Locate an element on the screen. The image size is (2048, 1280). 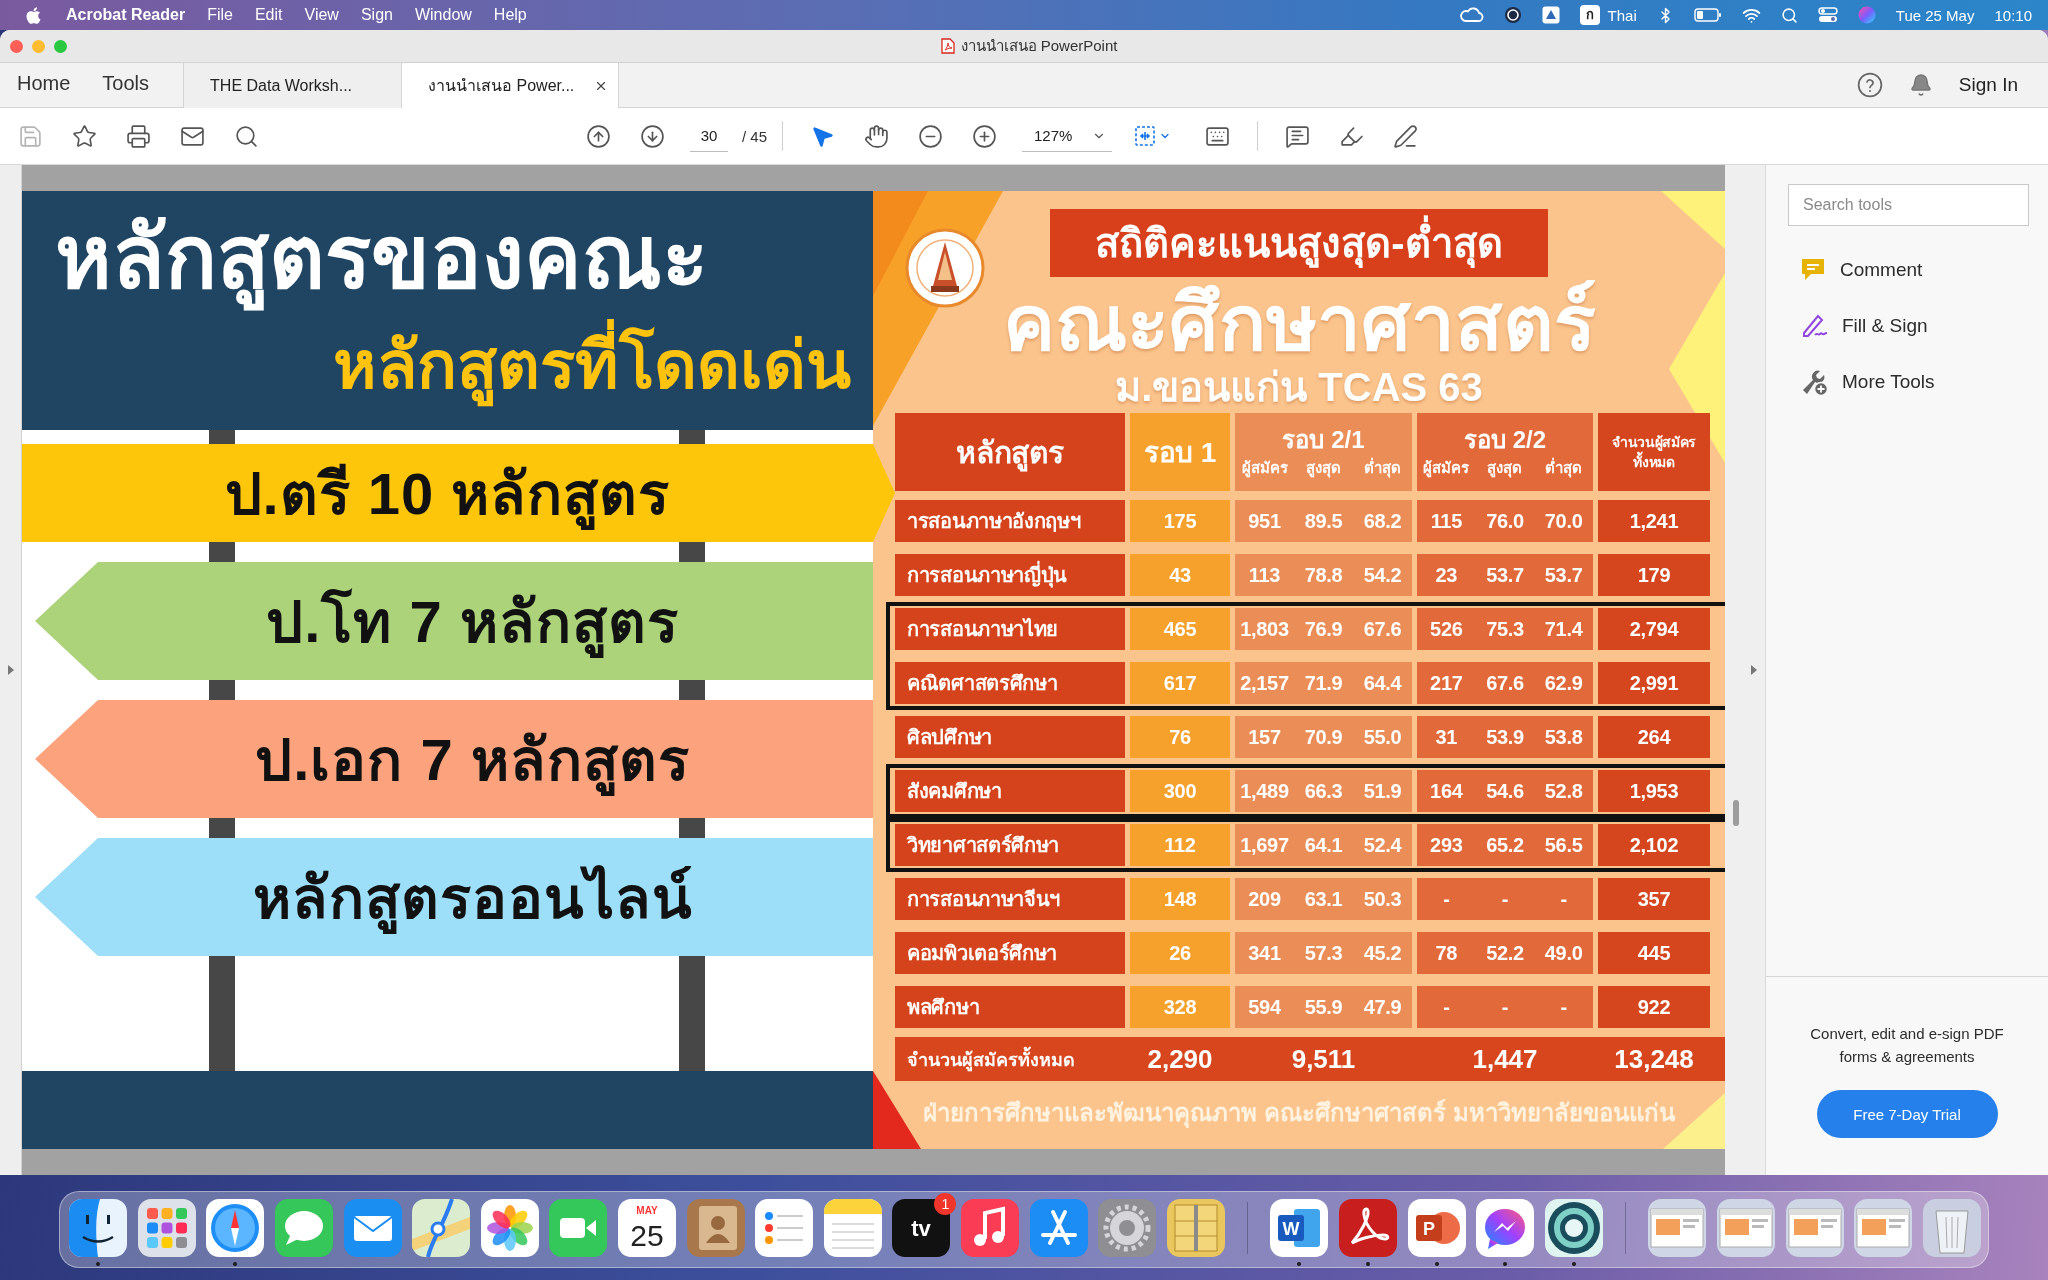
score-value: 217 is located at coordinates (1446, 683).